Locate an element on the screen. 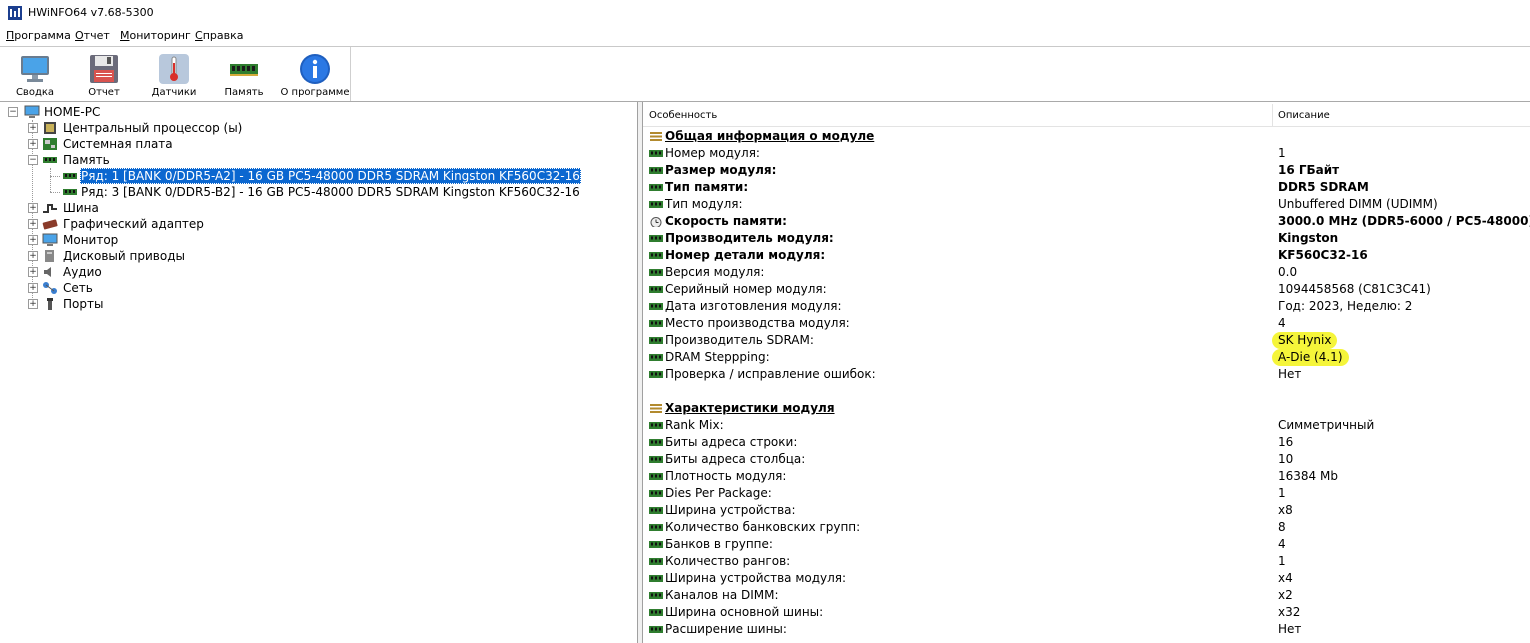  menu-help: Справка is located at coordinates (219, 36).